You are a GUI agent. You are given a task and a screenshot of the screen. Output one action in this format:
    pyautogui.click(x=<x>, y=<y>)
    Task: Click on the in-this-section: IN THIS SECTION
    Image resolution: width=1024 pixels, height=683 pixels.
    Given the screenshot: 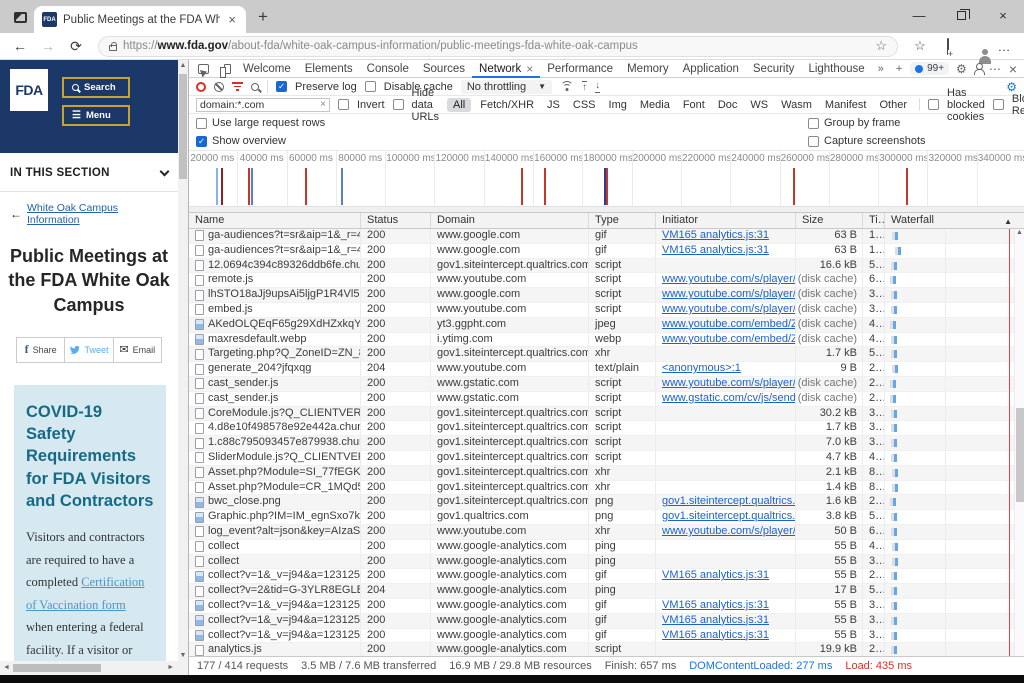 What is the action you would take?
    pyautogui.click(x=89, y=172)
    